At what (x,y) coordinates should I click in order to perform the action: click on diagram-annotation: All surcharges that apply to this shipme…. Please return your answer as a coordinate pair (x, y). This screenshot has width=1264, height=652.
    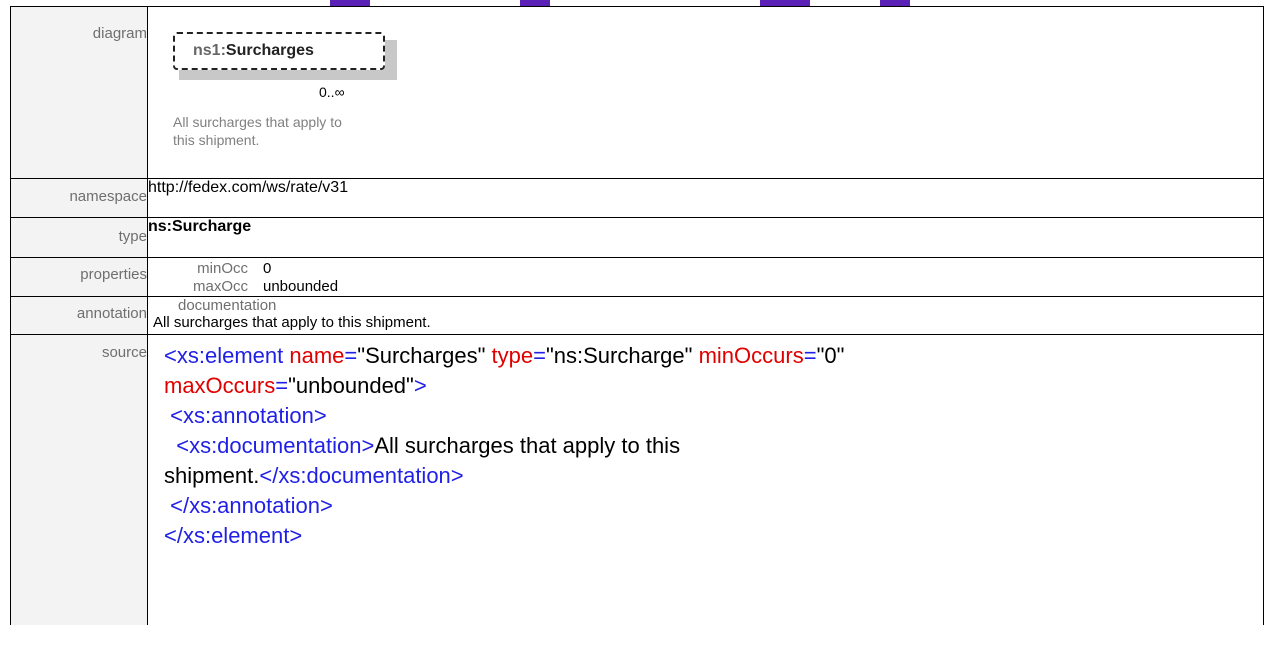
    Looking at the image, I should click on (257, 131).